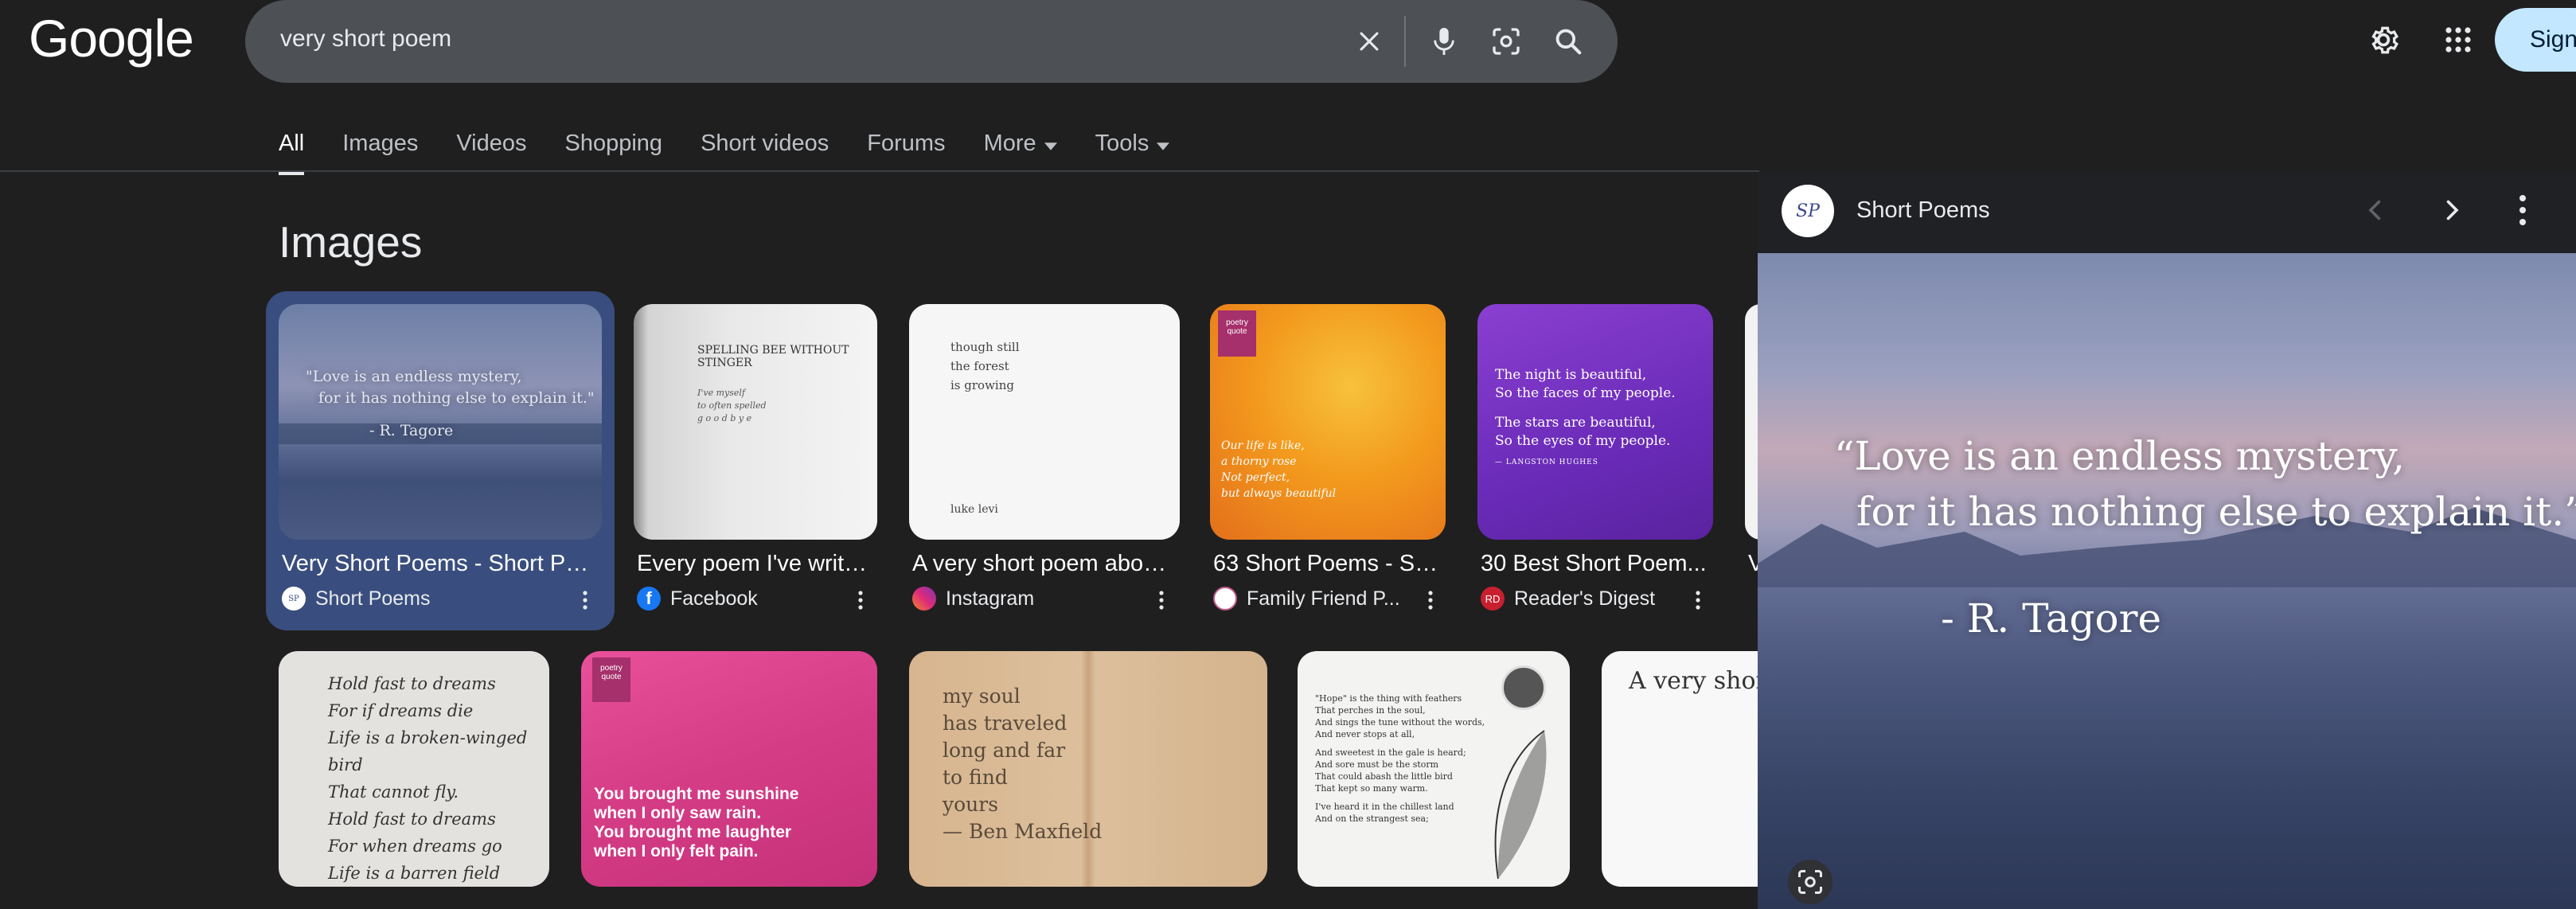 This screenshot has height=909, width=2576. Describe the element at coordinates (1493, 599) in the screenshot. I see `readers-digest-favicon: RD` at that location.